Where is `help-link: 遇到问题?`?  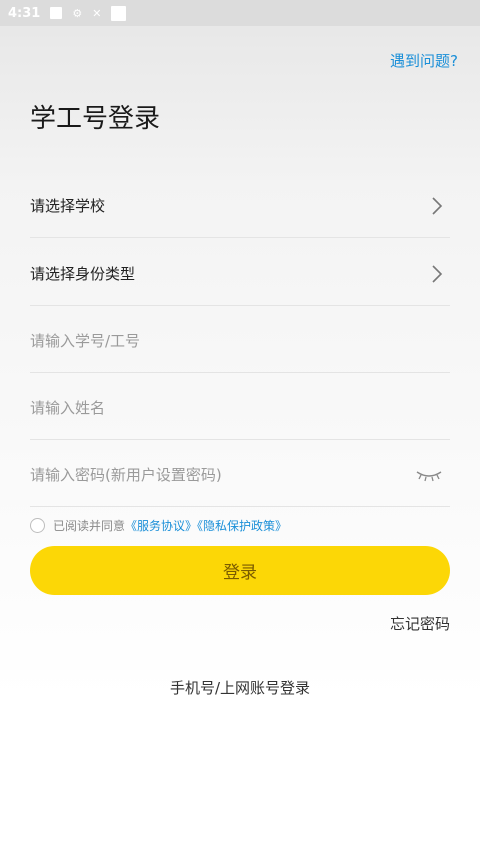 help-link: 遇到问题? is located at coordinates (424, 60).